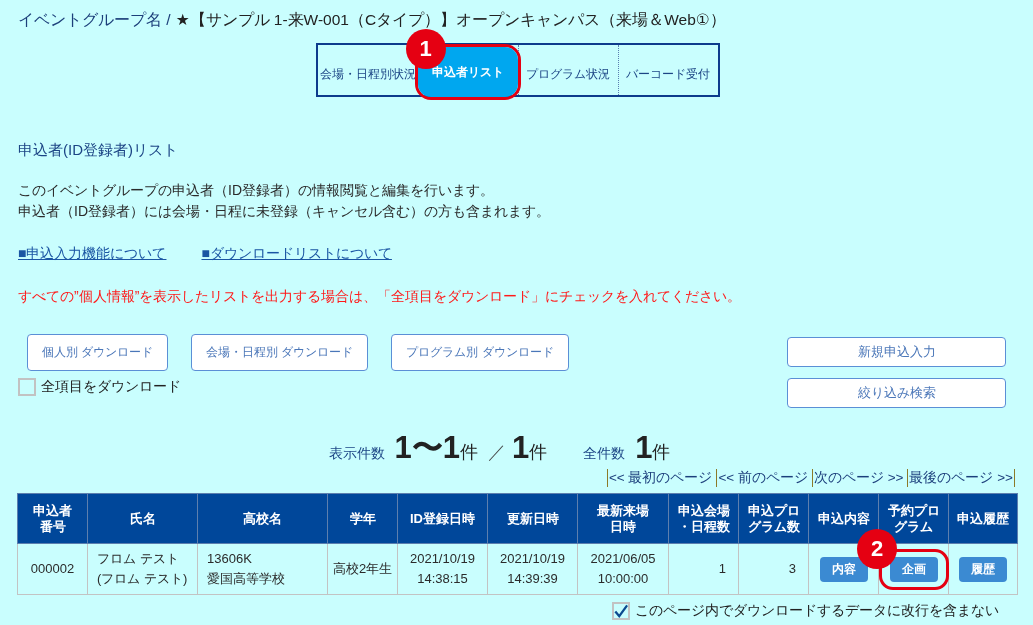 This screenshot has height=625, width=1033. What do you see at coordinates (568, 73) in the screenshot?
I see `tab: プログラム状況` at bounding box center [568, 73].